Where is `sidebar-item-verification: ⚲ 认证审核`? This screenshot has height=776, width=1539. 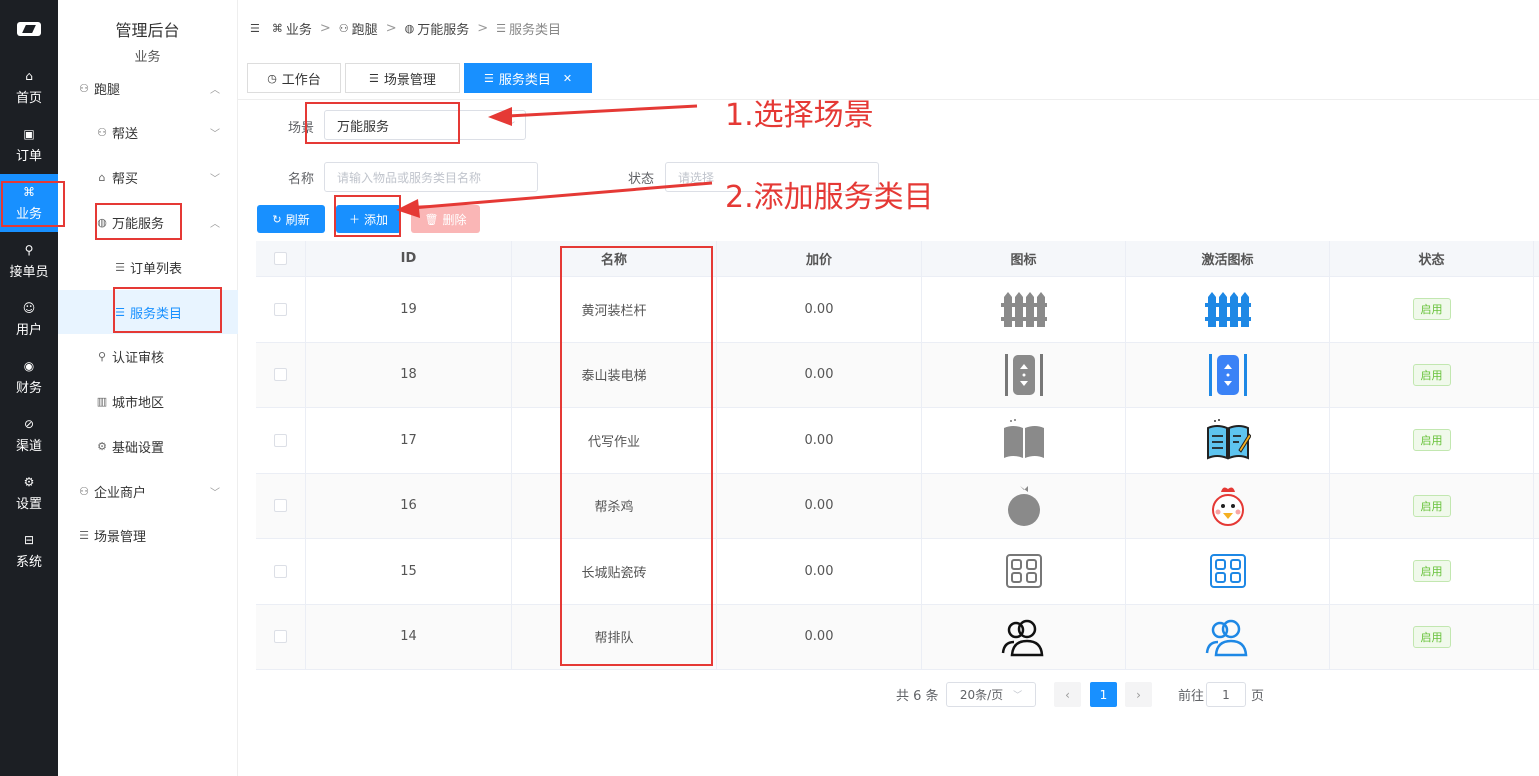
sidebar-item-verification: ⚲ 认证审核 is located at coordinates (148, 356).